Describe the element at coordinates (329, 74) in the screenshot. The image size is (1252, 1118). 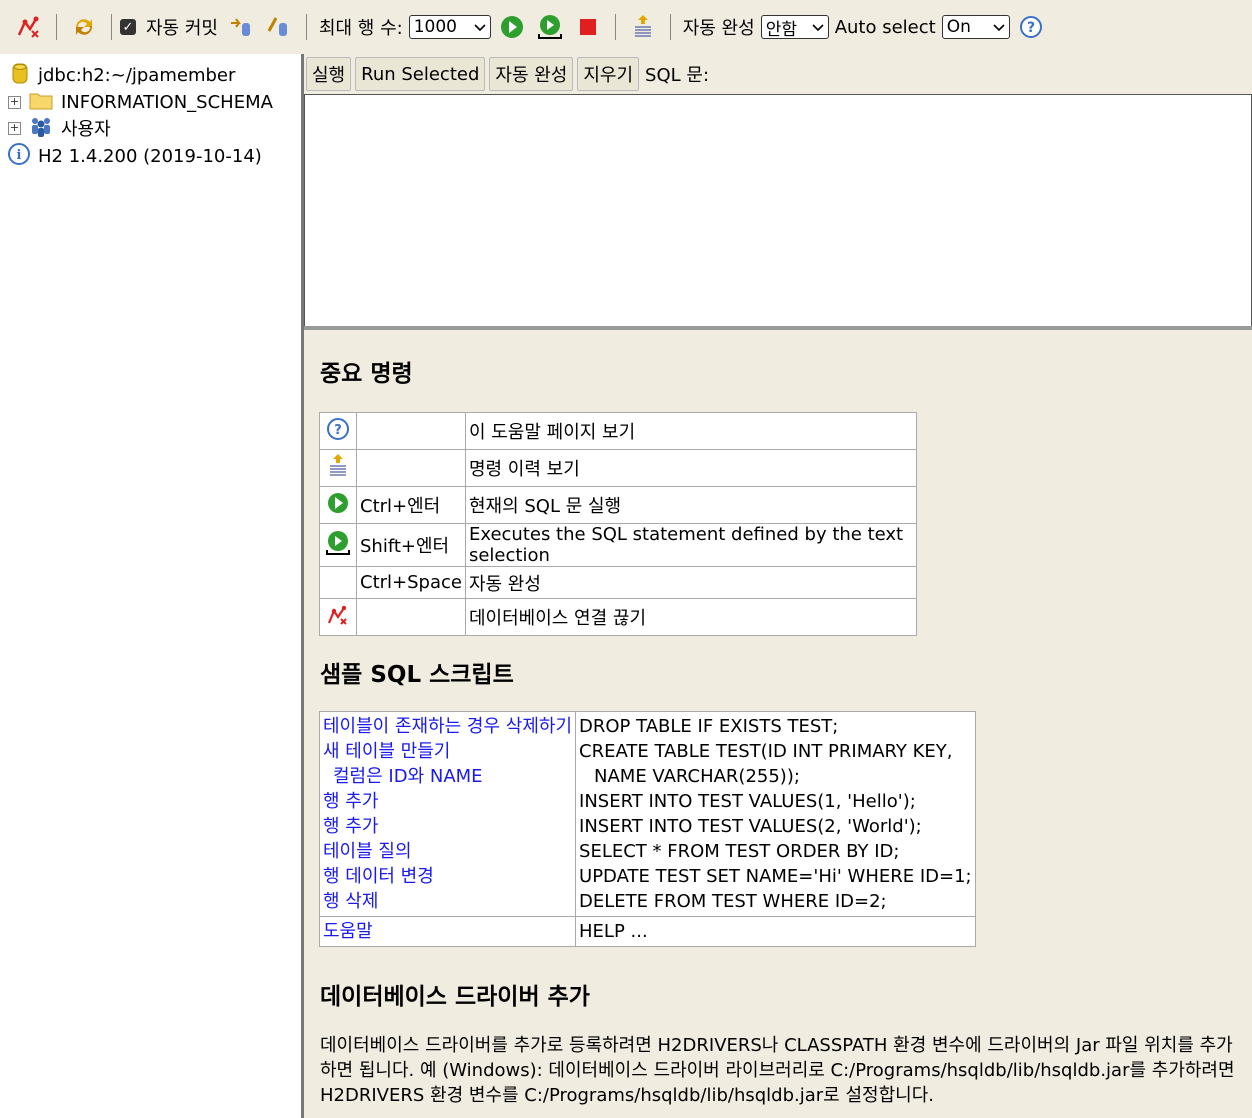
I see `run-button: 실행` at that location.